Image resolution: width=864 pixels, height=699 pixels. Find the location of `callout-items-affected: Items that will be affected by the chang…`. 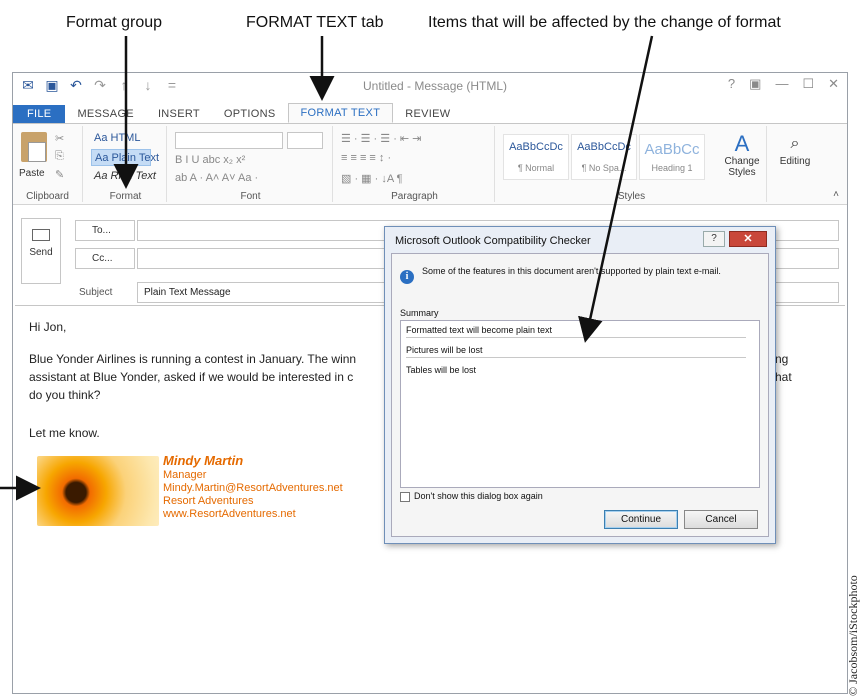

callout-items-affected: Items that will be affected by the chang… is located at coordinates (604, 22).